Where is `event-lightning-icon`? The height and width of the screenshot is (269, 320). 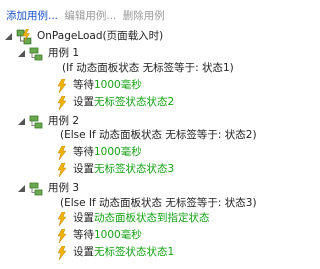
event-lightning-icon is located at coordinates (24, 36).